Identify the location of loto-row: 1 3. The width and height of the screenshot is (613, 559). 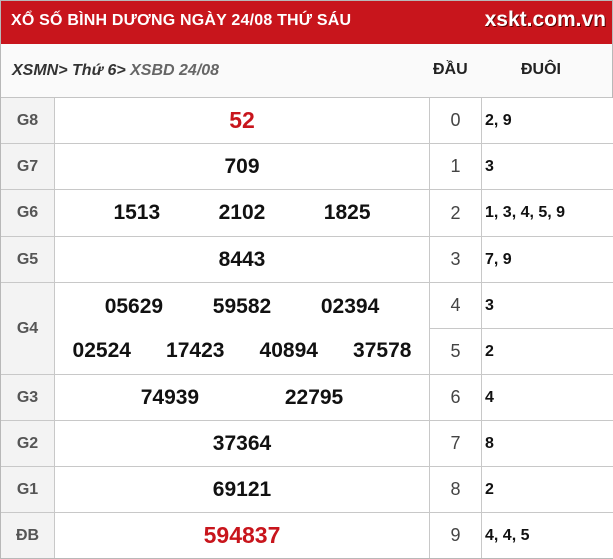
(521, 167).